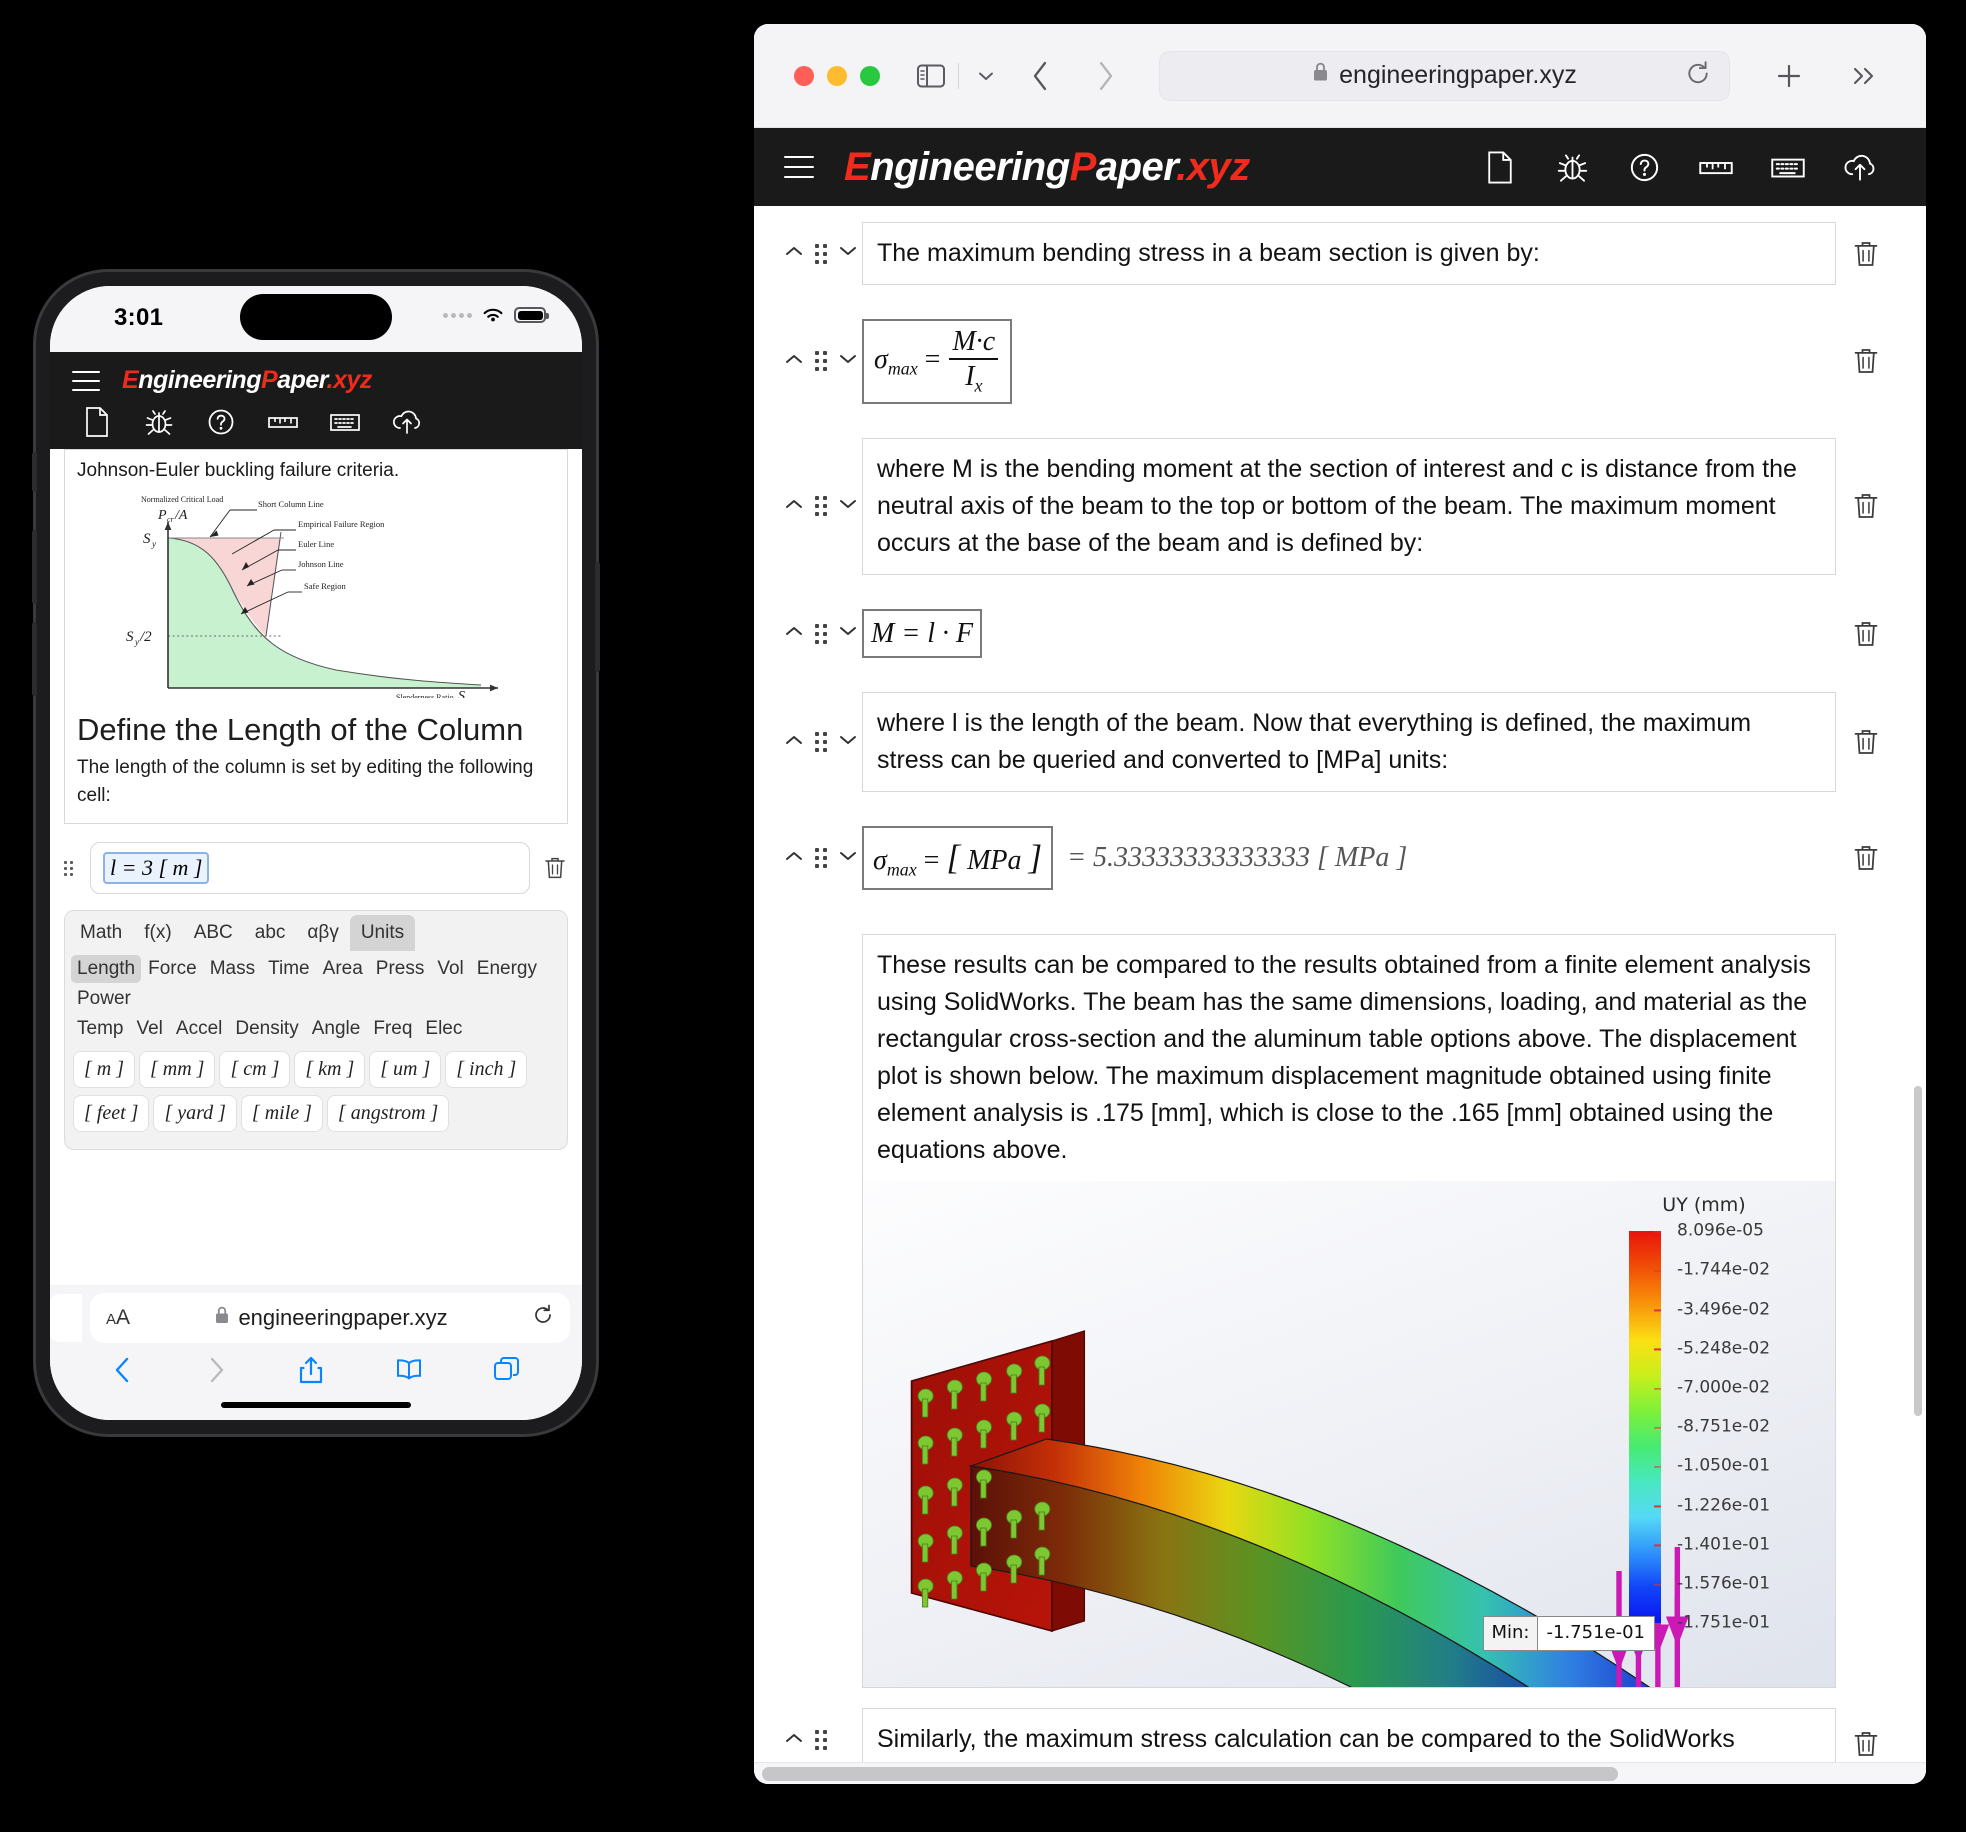  I want to click on keyboard-tab-units: Units, so click(382, 933).